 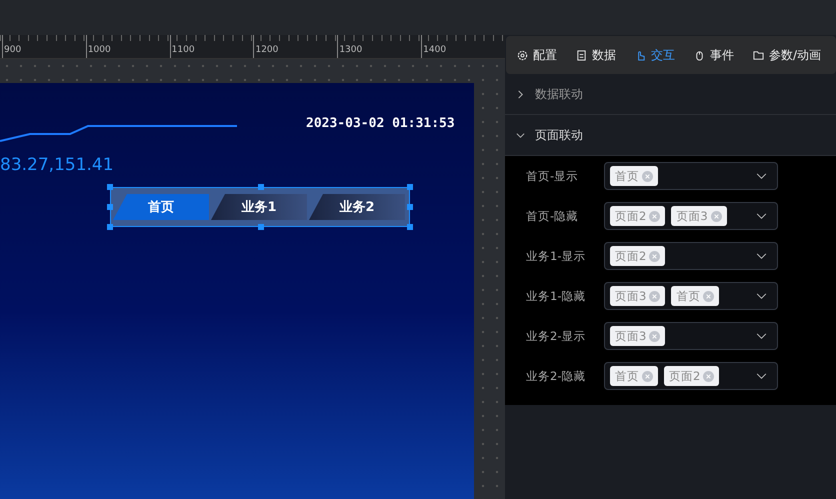 I want to click on widget-tab: 业务1, so click(x=259, y=207).